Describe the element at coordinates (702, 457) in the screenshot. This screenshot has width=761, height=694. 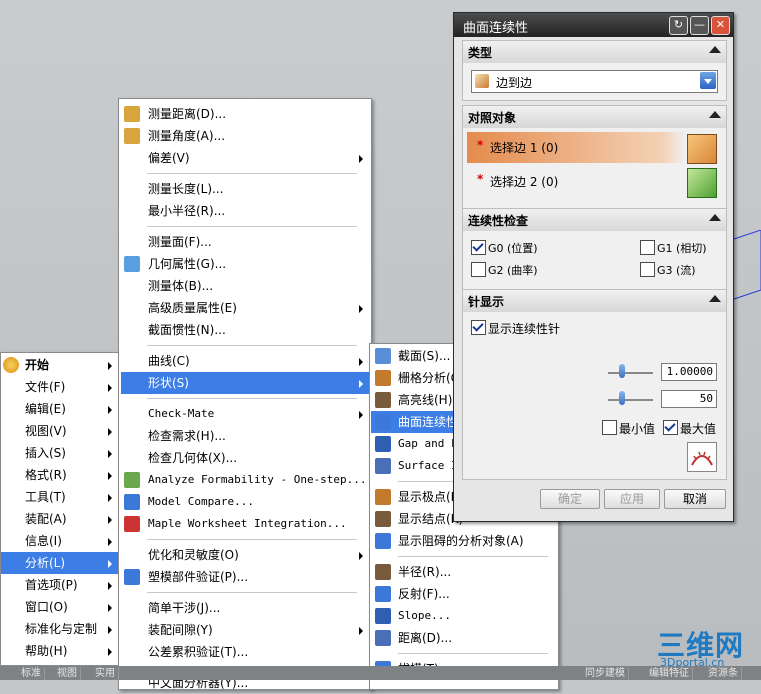
I see `needle-plot-icon` at that location.